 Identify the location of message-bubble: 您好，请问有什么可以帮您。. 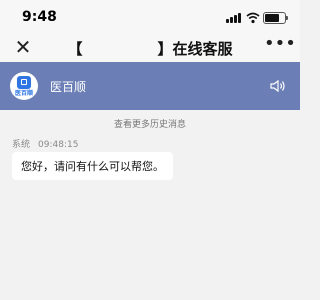
(92, 166).